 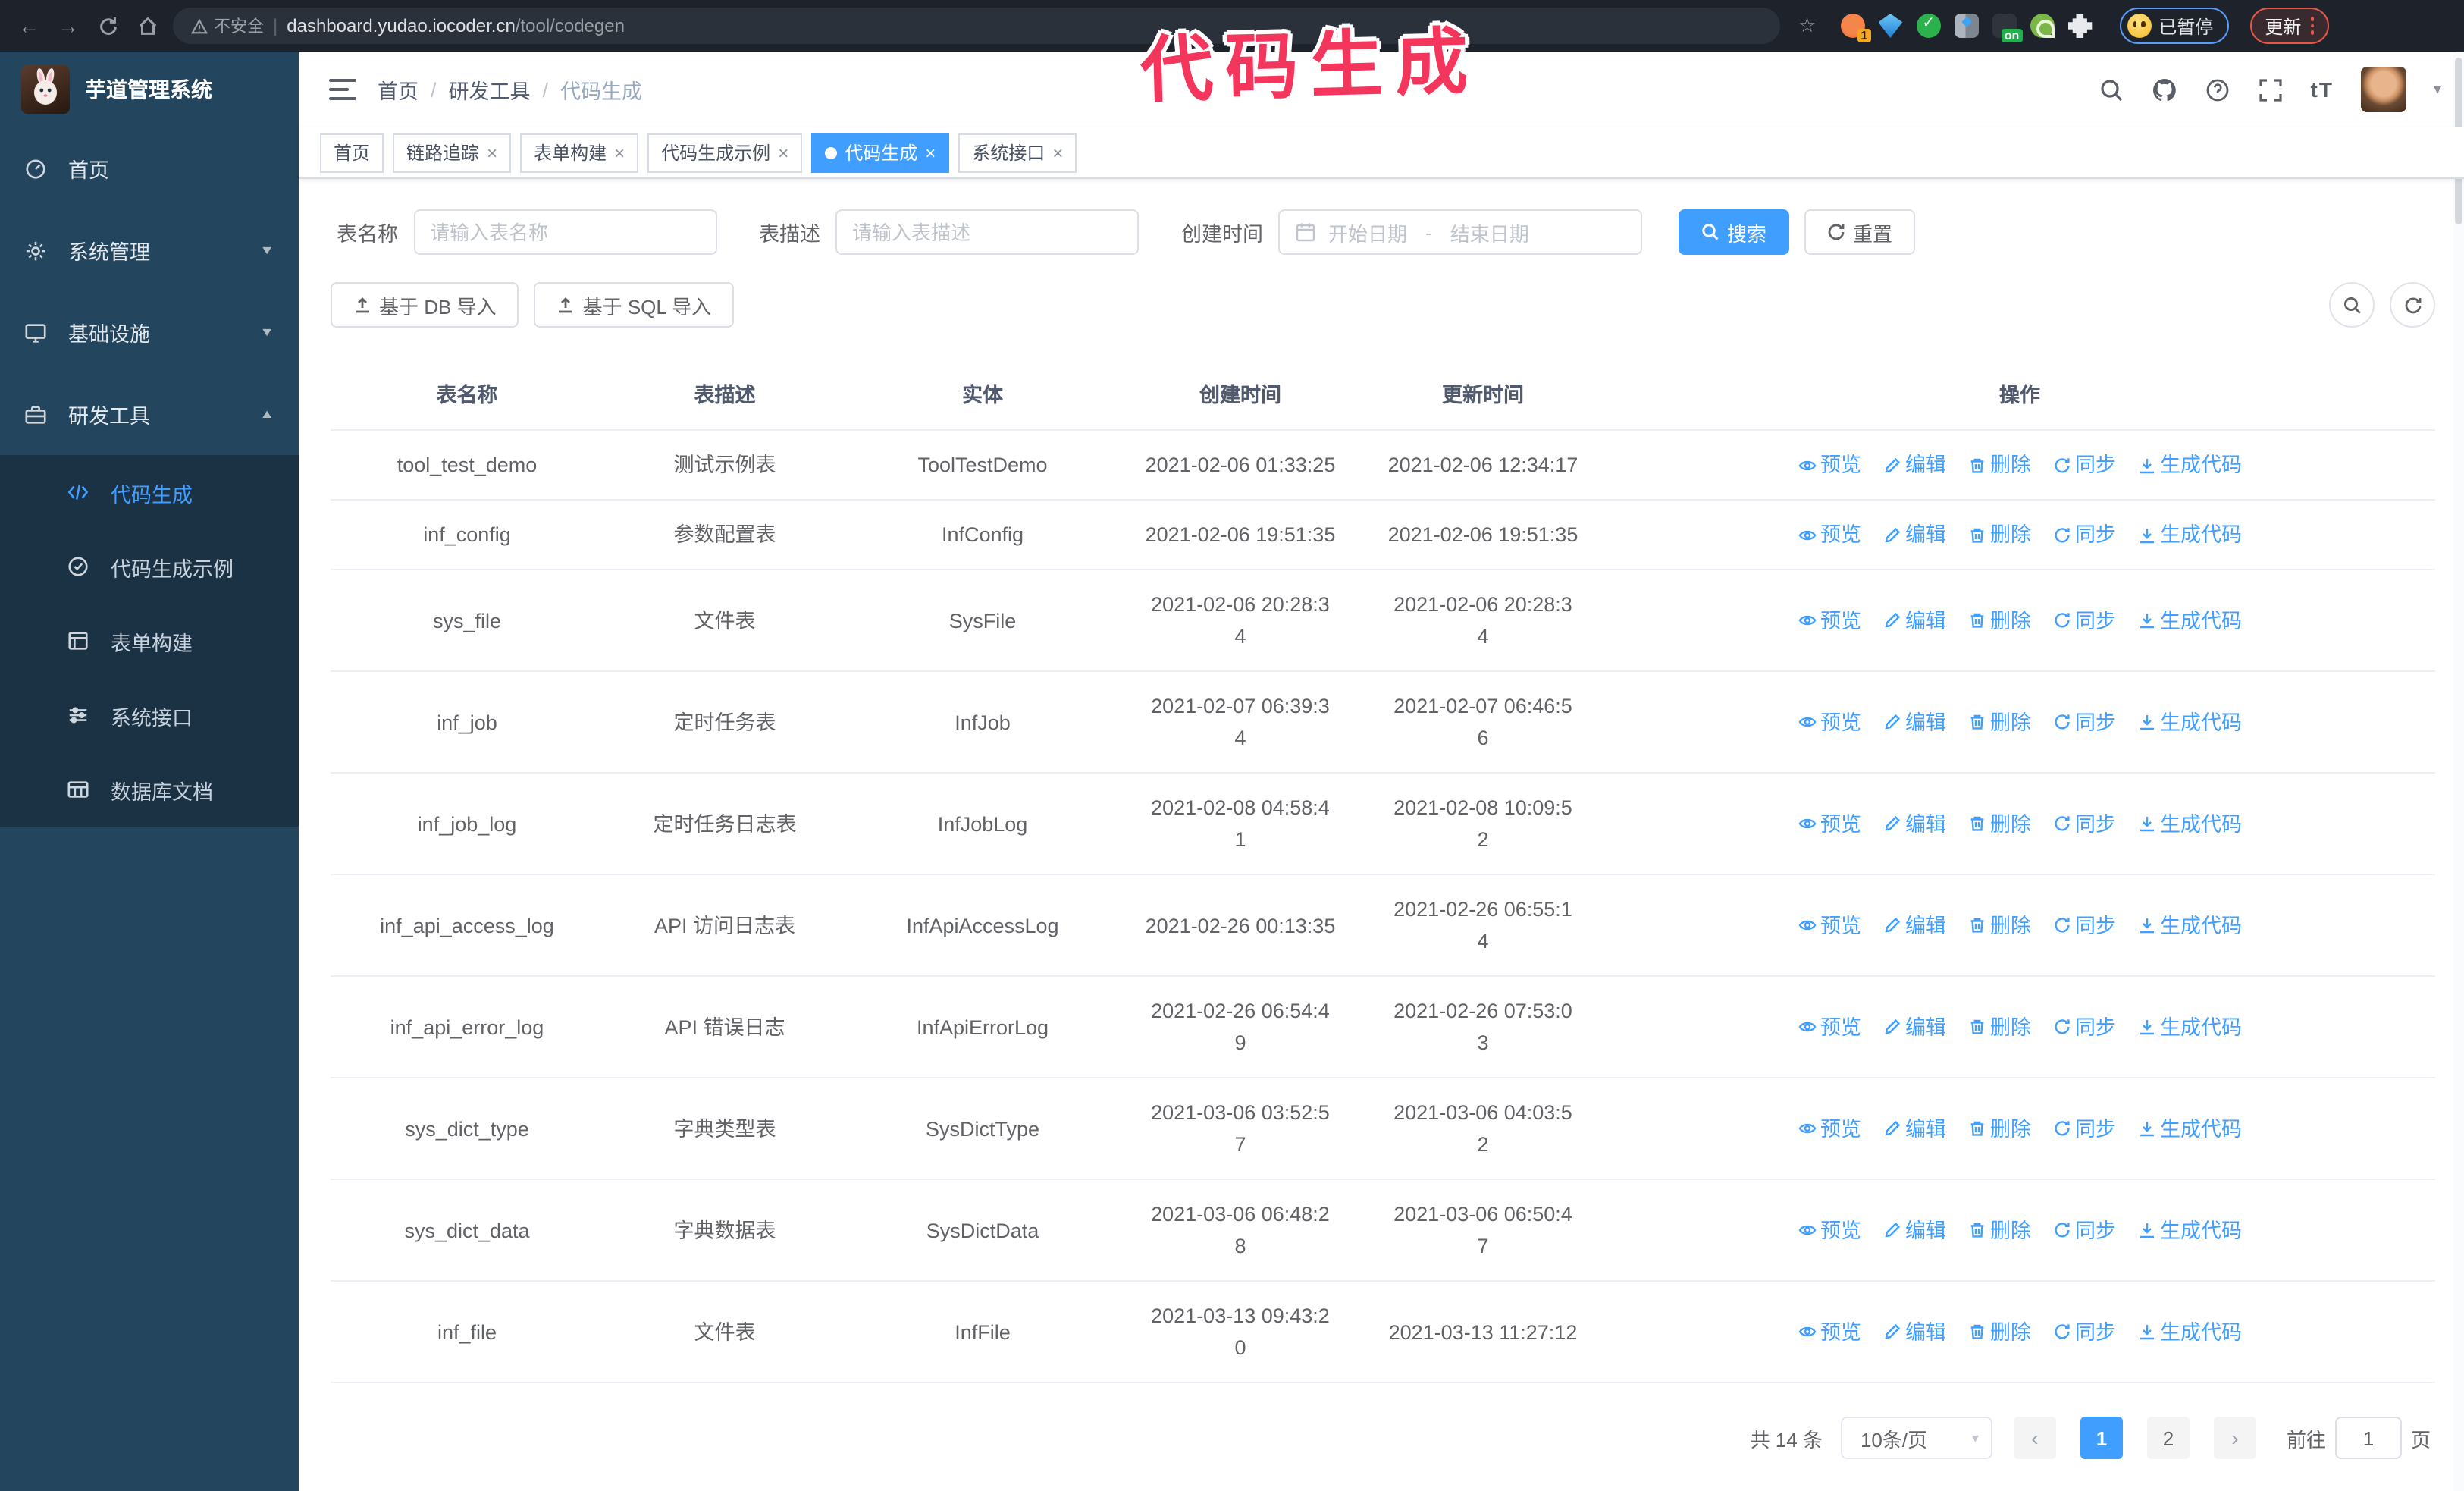 I want to click on extension-icon-on: on, so click(x=2007, y=28).